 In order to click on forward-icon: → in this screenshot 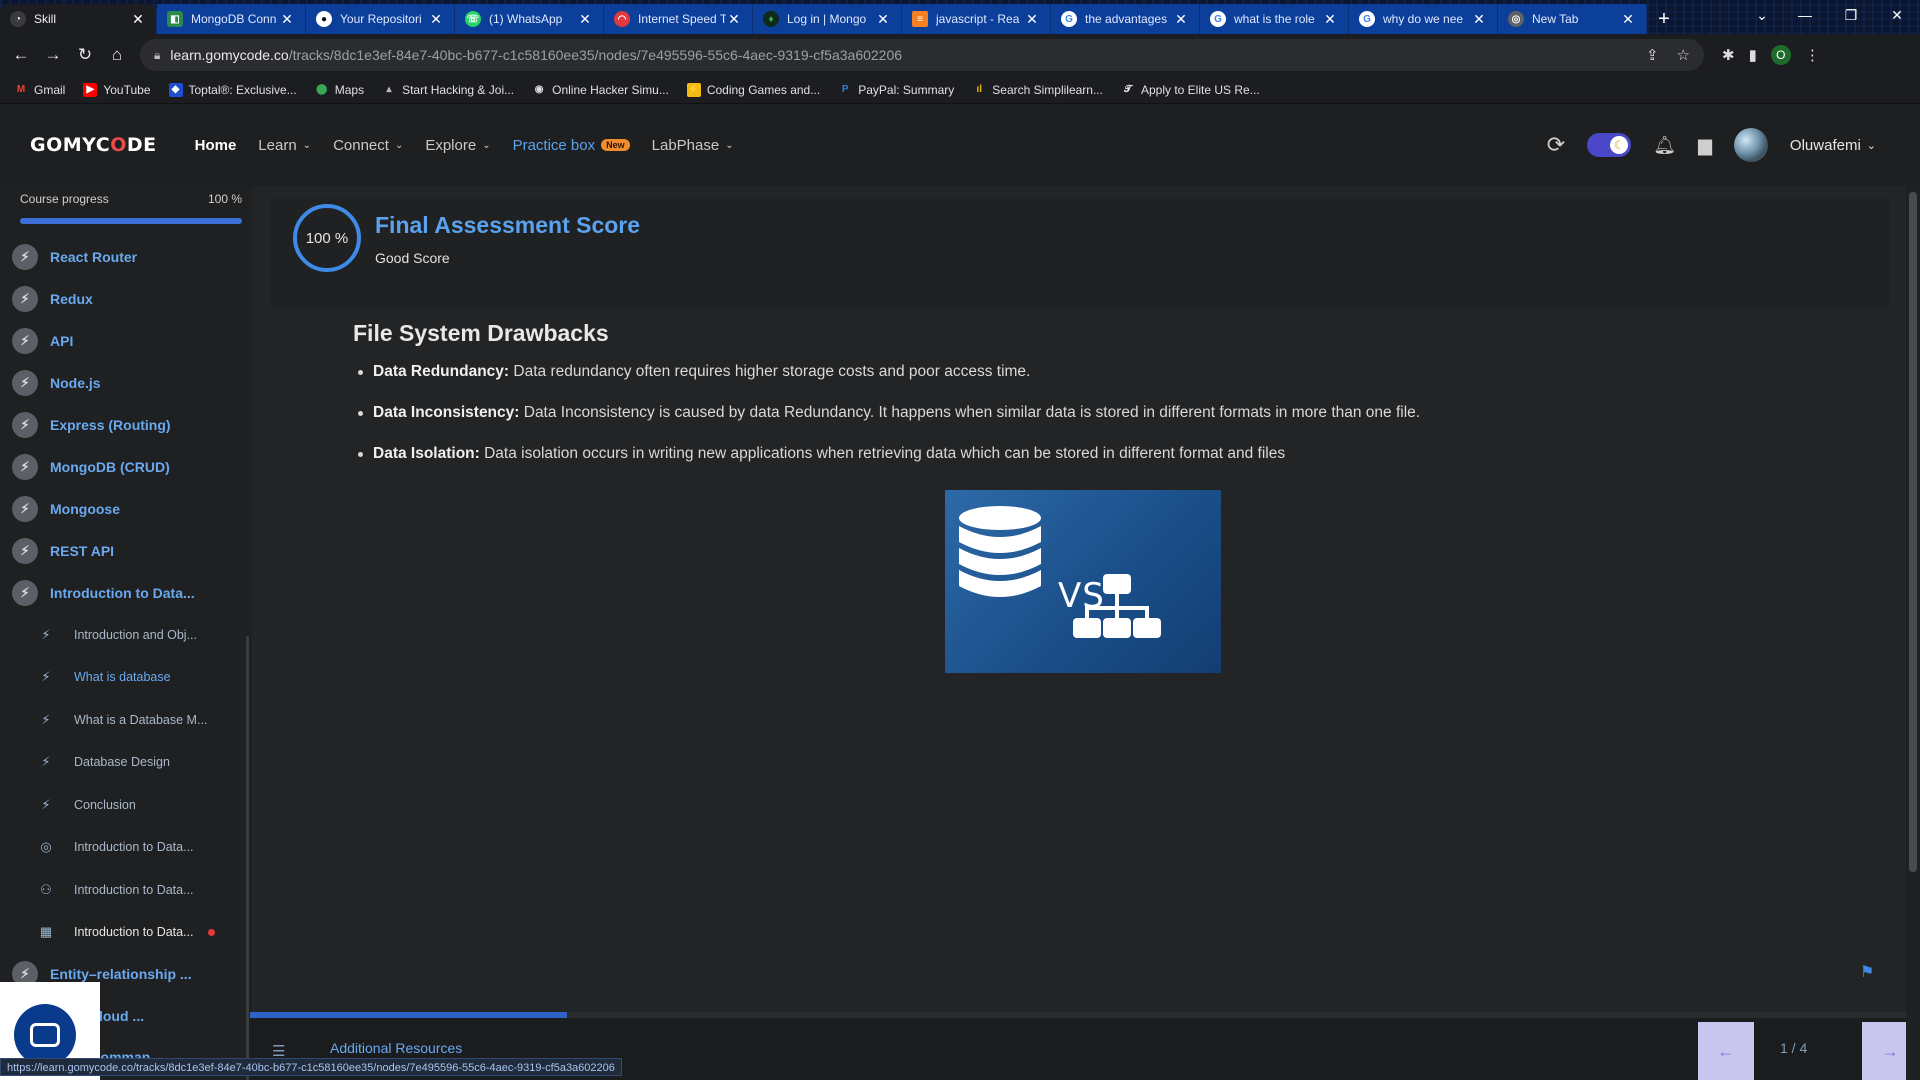, I will do `click(53, 55)`.